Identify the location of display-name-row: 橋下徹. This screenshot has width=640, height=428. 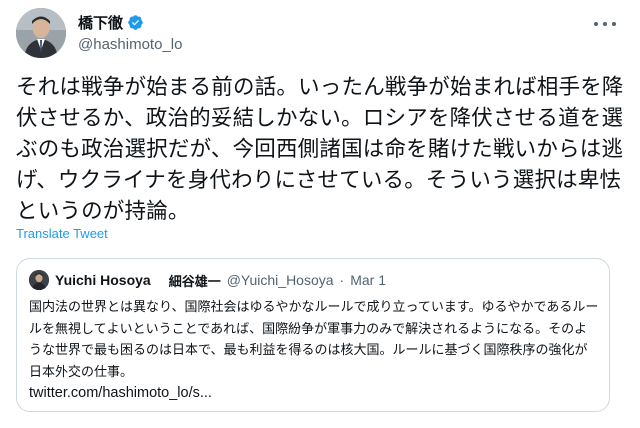
(130, 22).